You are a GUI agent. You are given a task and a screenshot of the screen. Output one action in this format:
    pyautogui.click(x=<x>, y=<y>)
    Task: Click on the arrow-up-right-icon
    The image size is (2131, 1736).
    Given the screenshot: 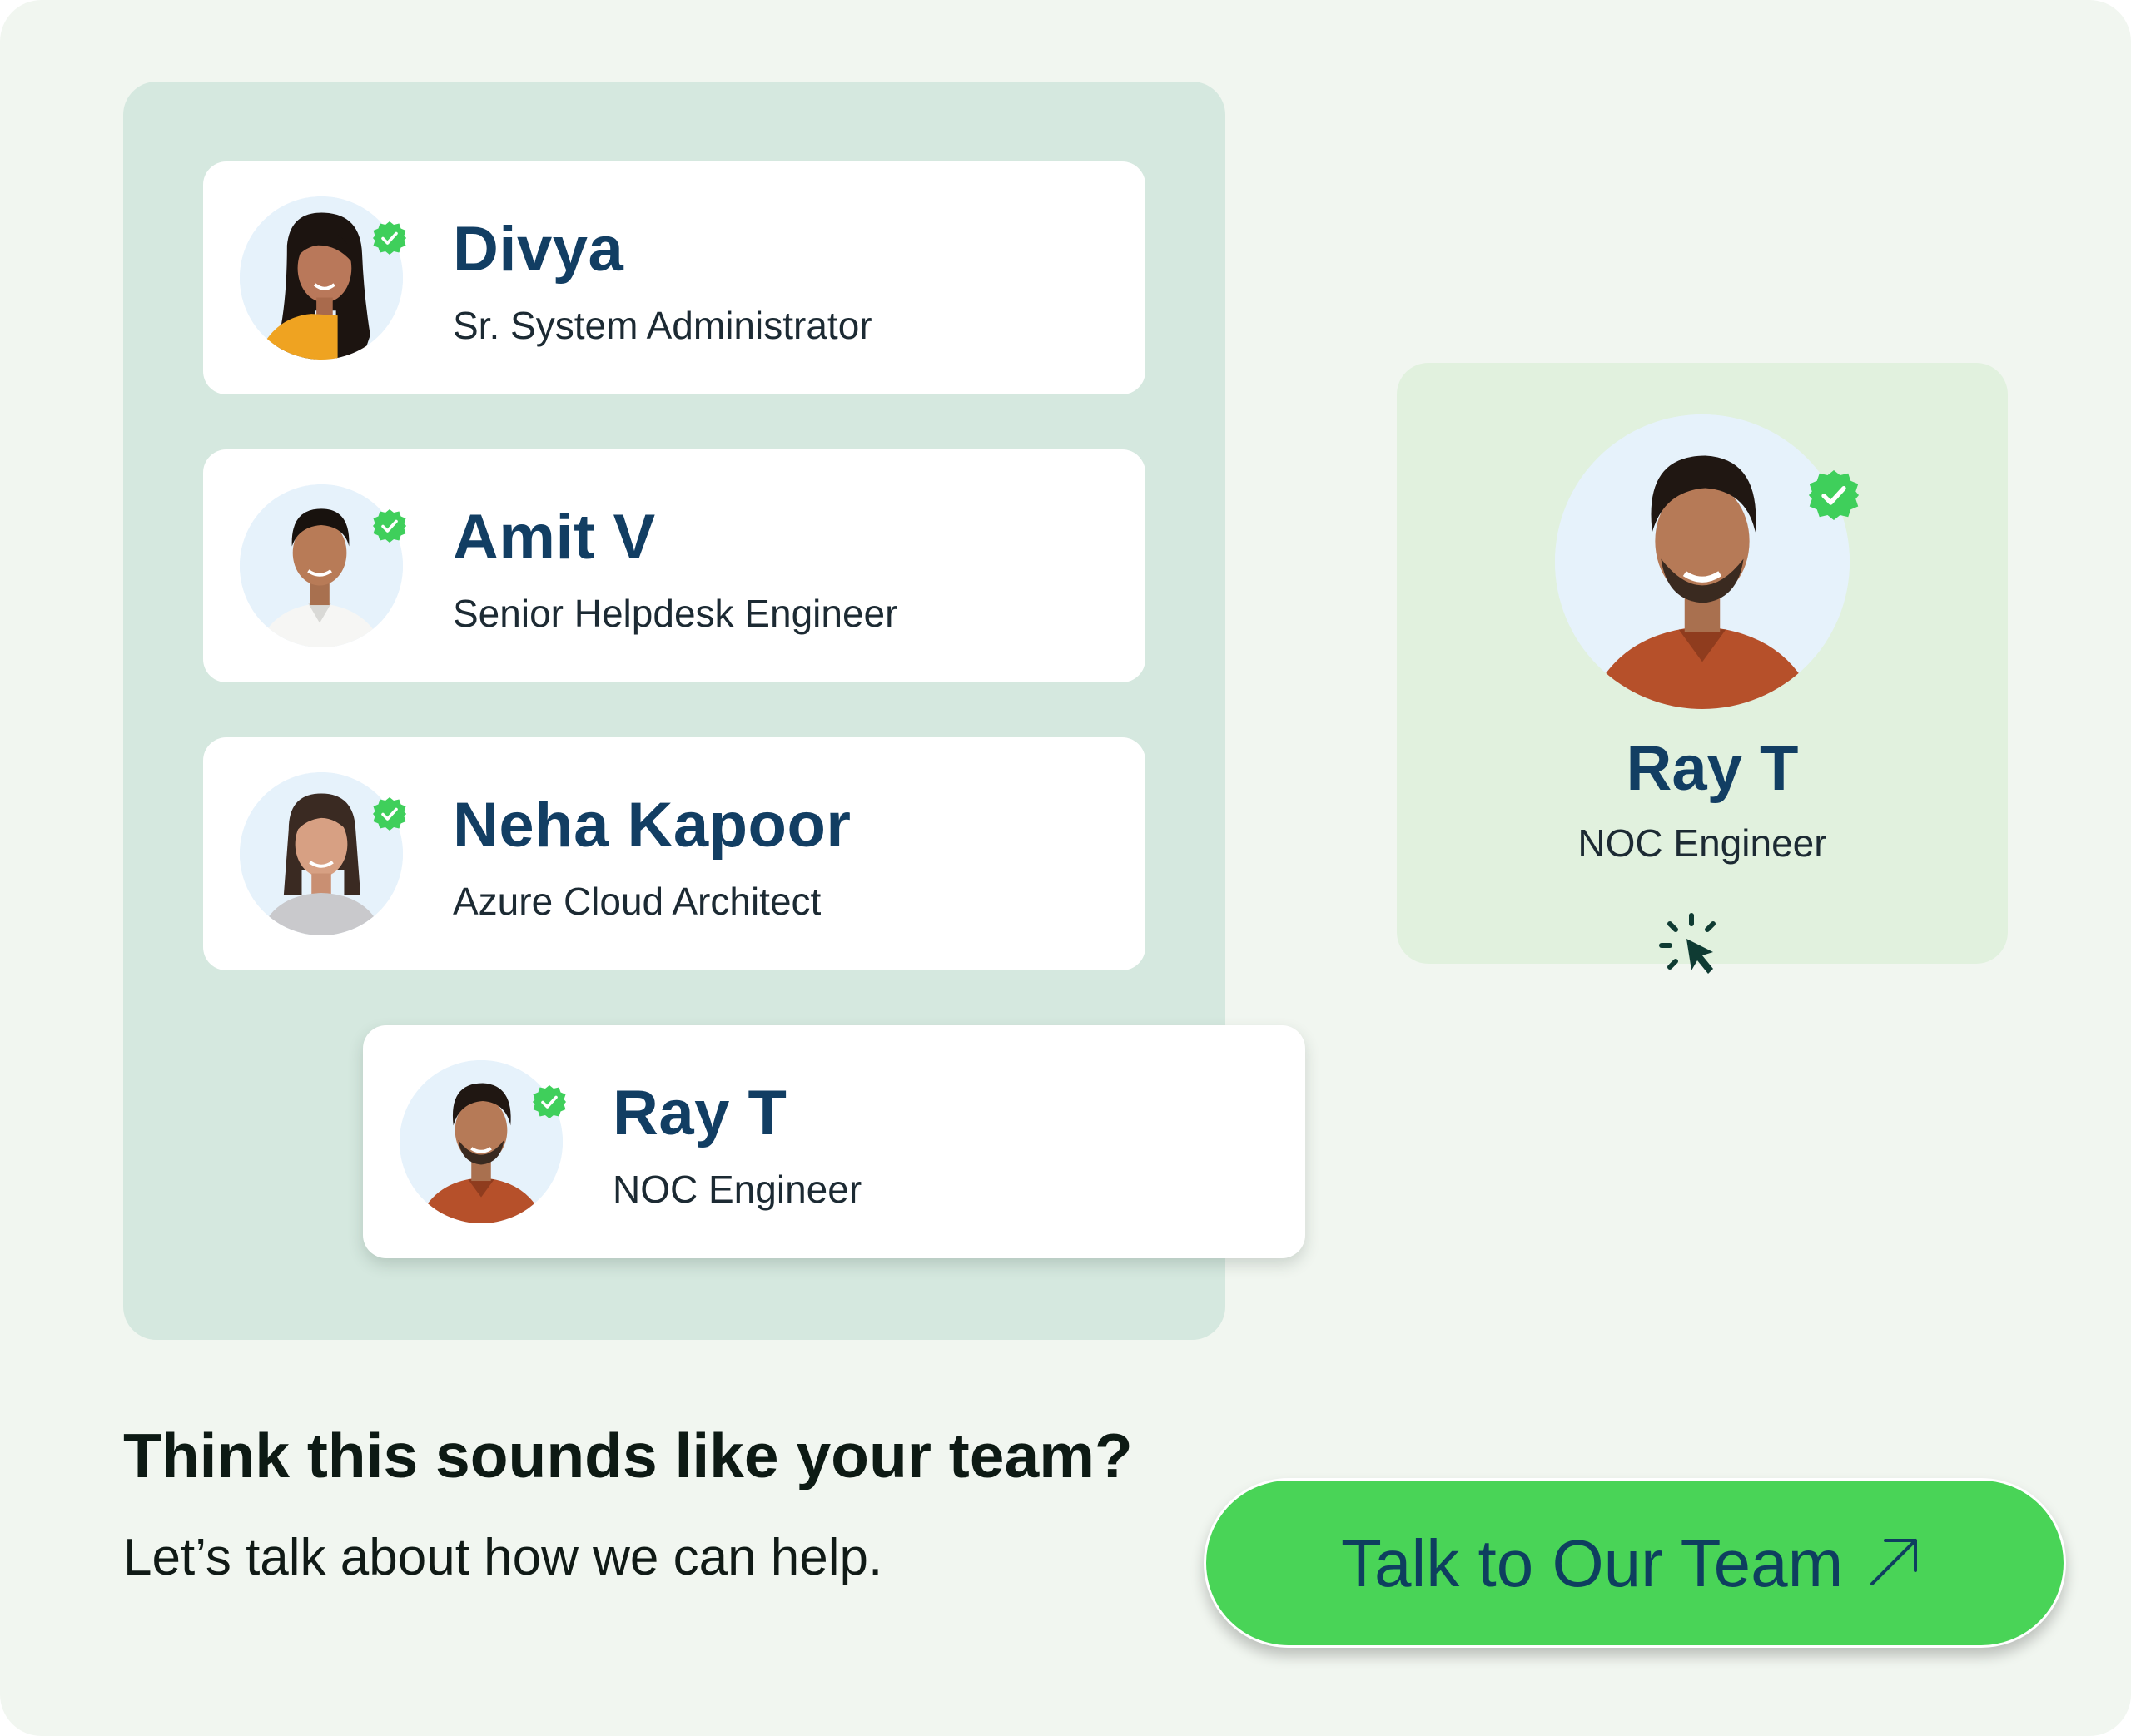 What is the action you would take?
    pyautogui.click(x=1893, y=1562)
    